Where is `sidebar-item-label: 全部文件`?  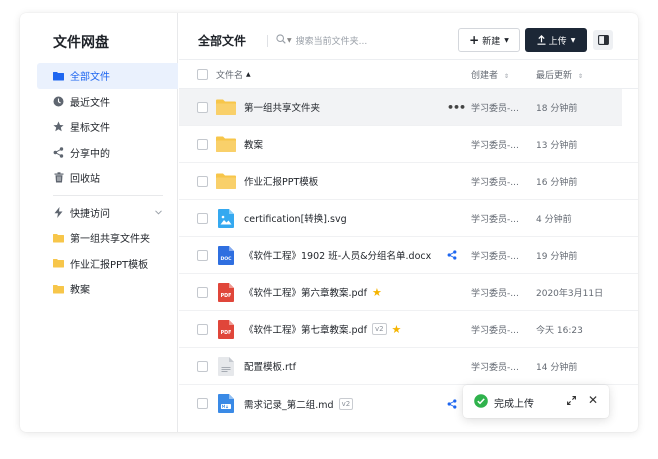
sidebar-item-label: 全部文件 is located at coordinates (90, 78).